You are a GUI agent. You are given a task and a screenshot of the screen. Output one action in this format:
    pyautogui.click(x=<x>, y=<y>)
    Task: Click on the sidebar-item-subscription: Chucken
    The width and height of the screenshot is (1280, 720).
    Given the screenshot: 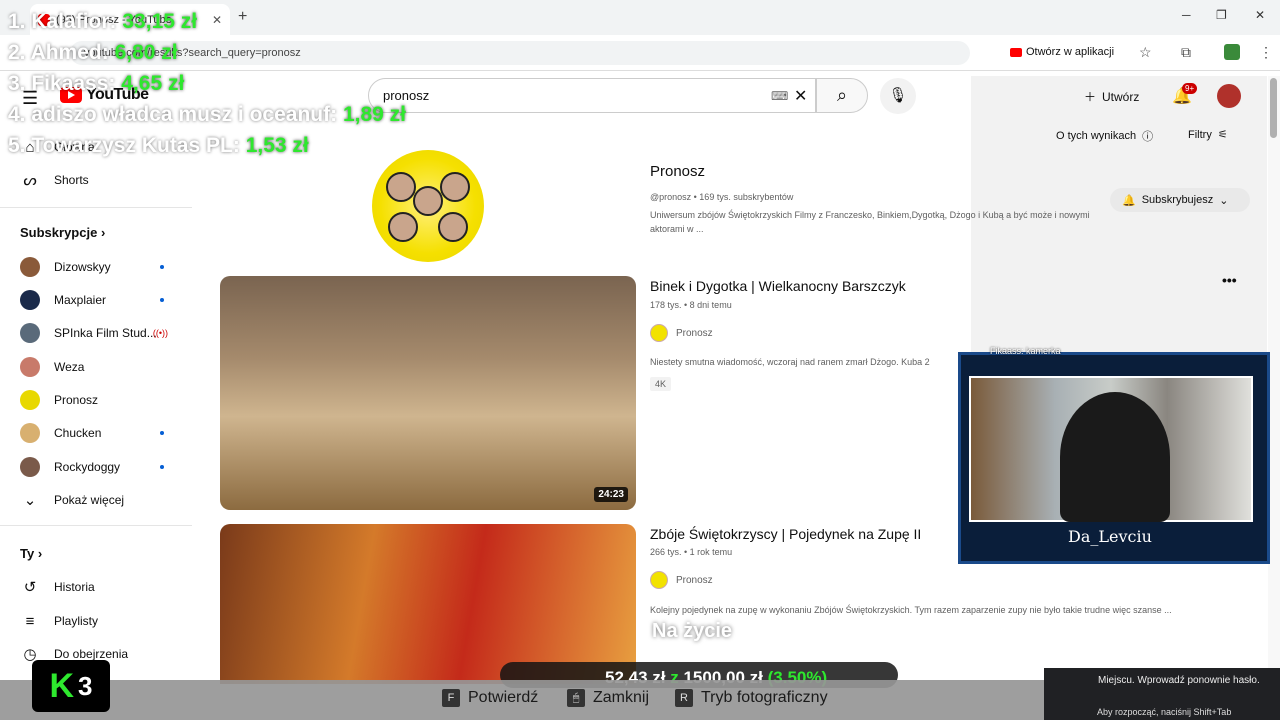 What is the action you would take?
    pyautogui.click(x=100, y=433)
    